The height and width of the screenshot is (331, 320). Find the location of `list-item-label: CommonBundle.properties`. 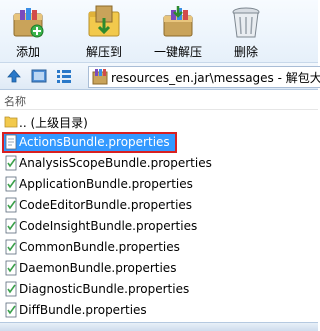

list-item-label: CommonBundle.properties is located at coordinates (99, 247).